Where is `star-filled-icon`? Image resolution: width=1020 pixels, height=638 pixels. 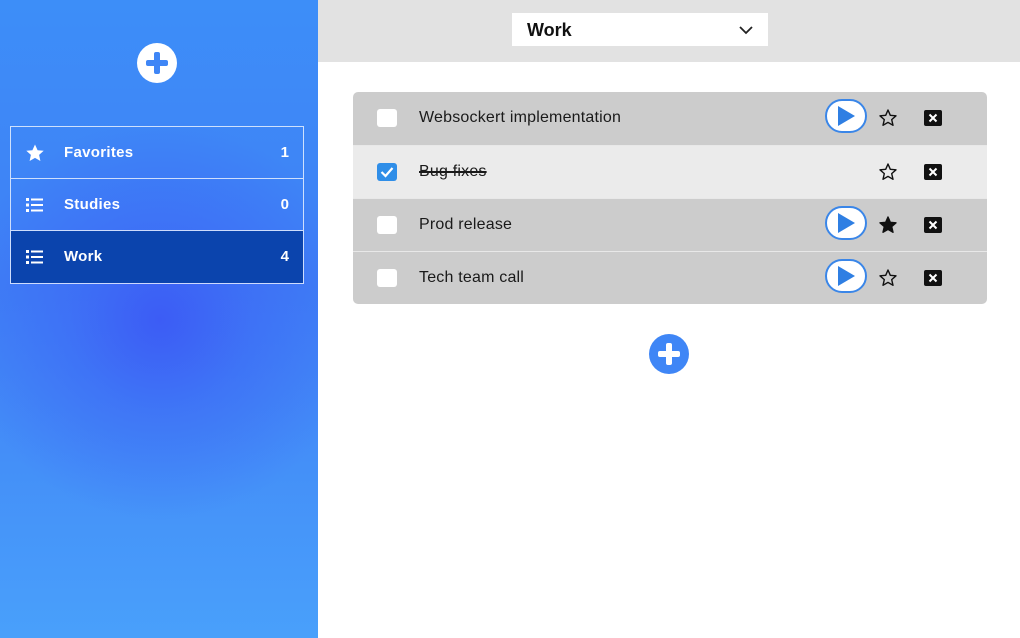
star-filled-icon is located at coordinates (888, 225).